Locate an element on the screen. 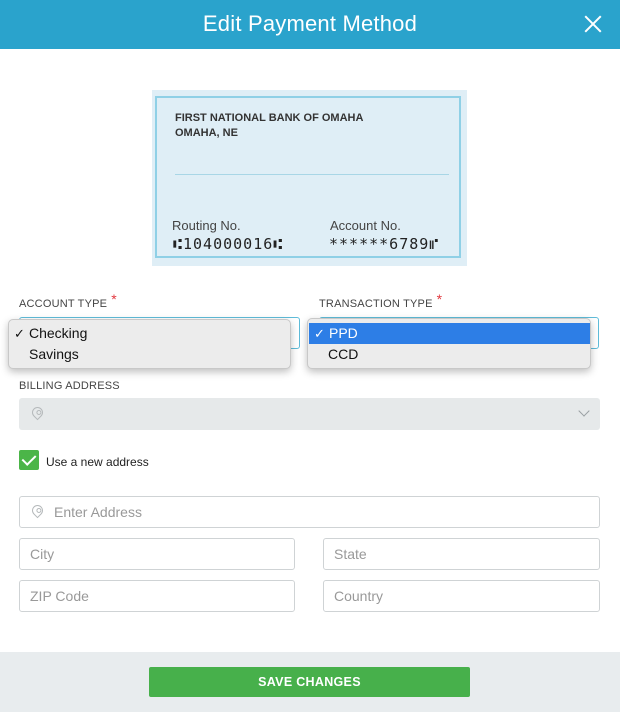 The height and width of the screenshot is (712, 620). account-type-label: ACCOUNT TYPE * is located at coordinates (68, 300).